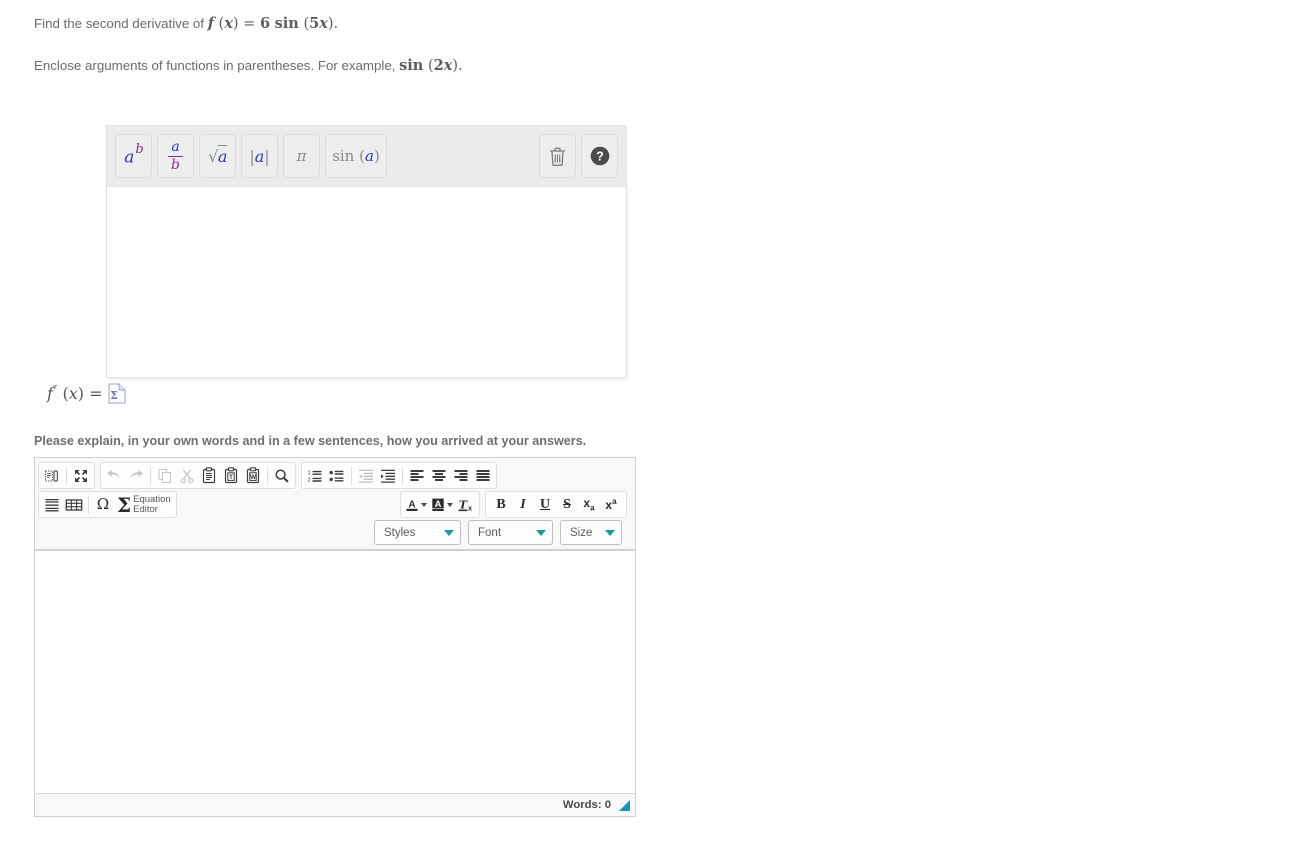 The height and width of the screenshot is (848, 1290). I want to click on svg-text: A, so click(438, 503).